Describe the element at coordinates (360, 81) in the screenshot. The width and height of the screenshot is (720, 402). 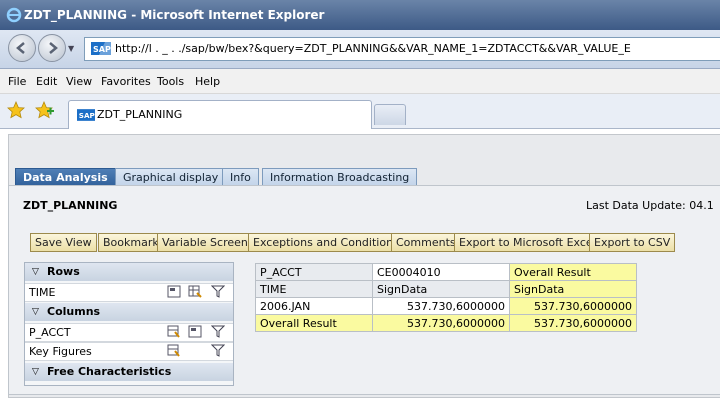
I see `menu-bar: File Edit View Favorites Tools Help` at that location.